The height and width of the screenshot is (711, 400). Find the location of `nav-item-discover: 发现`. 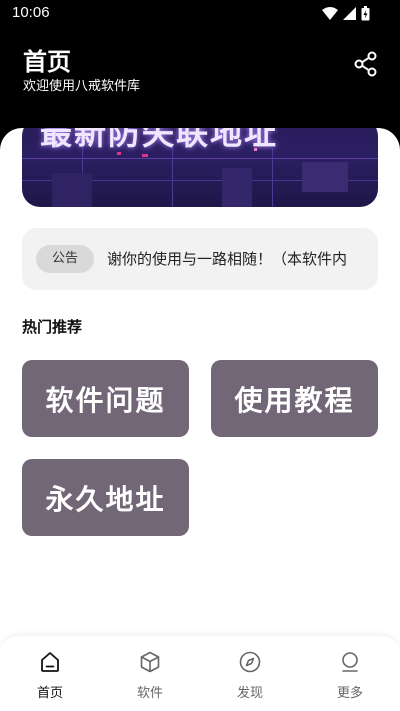

nav-item-discover: 发现 is located at coordinates (250, 673).